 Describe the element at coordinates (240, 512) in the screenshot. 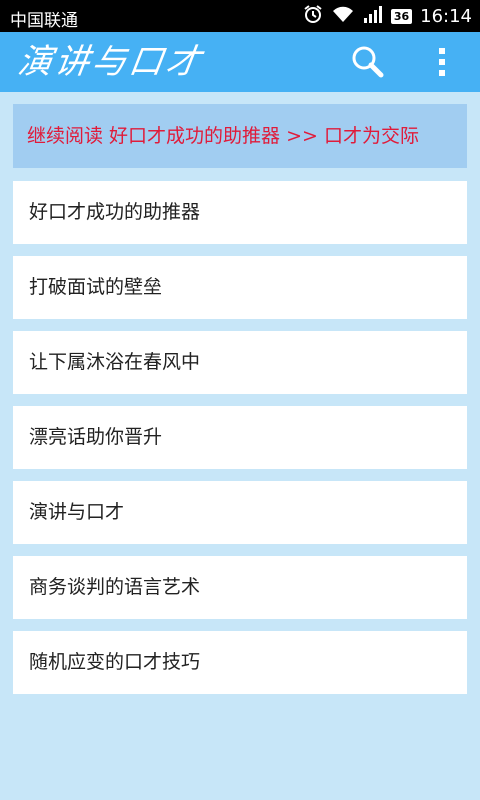

I see `list-item: 演讲与口才` at that location.